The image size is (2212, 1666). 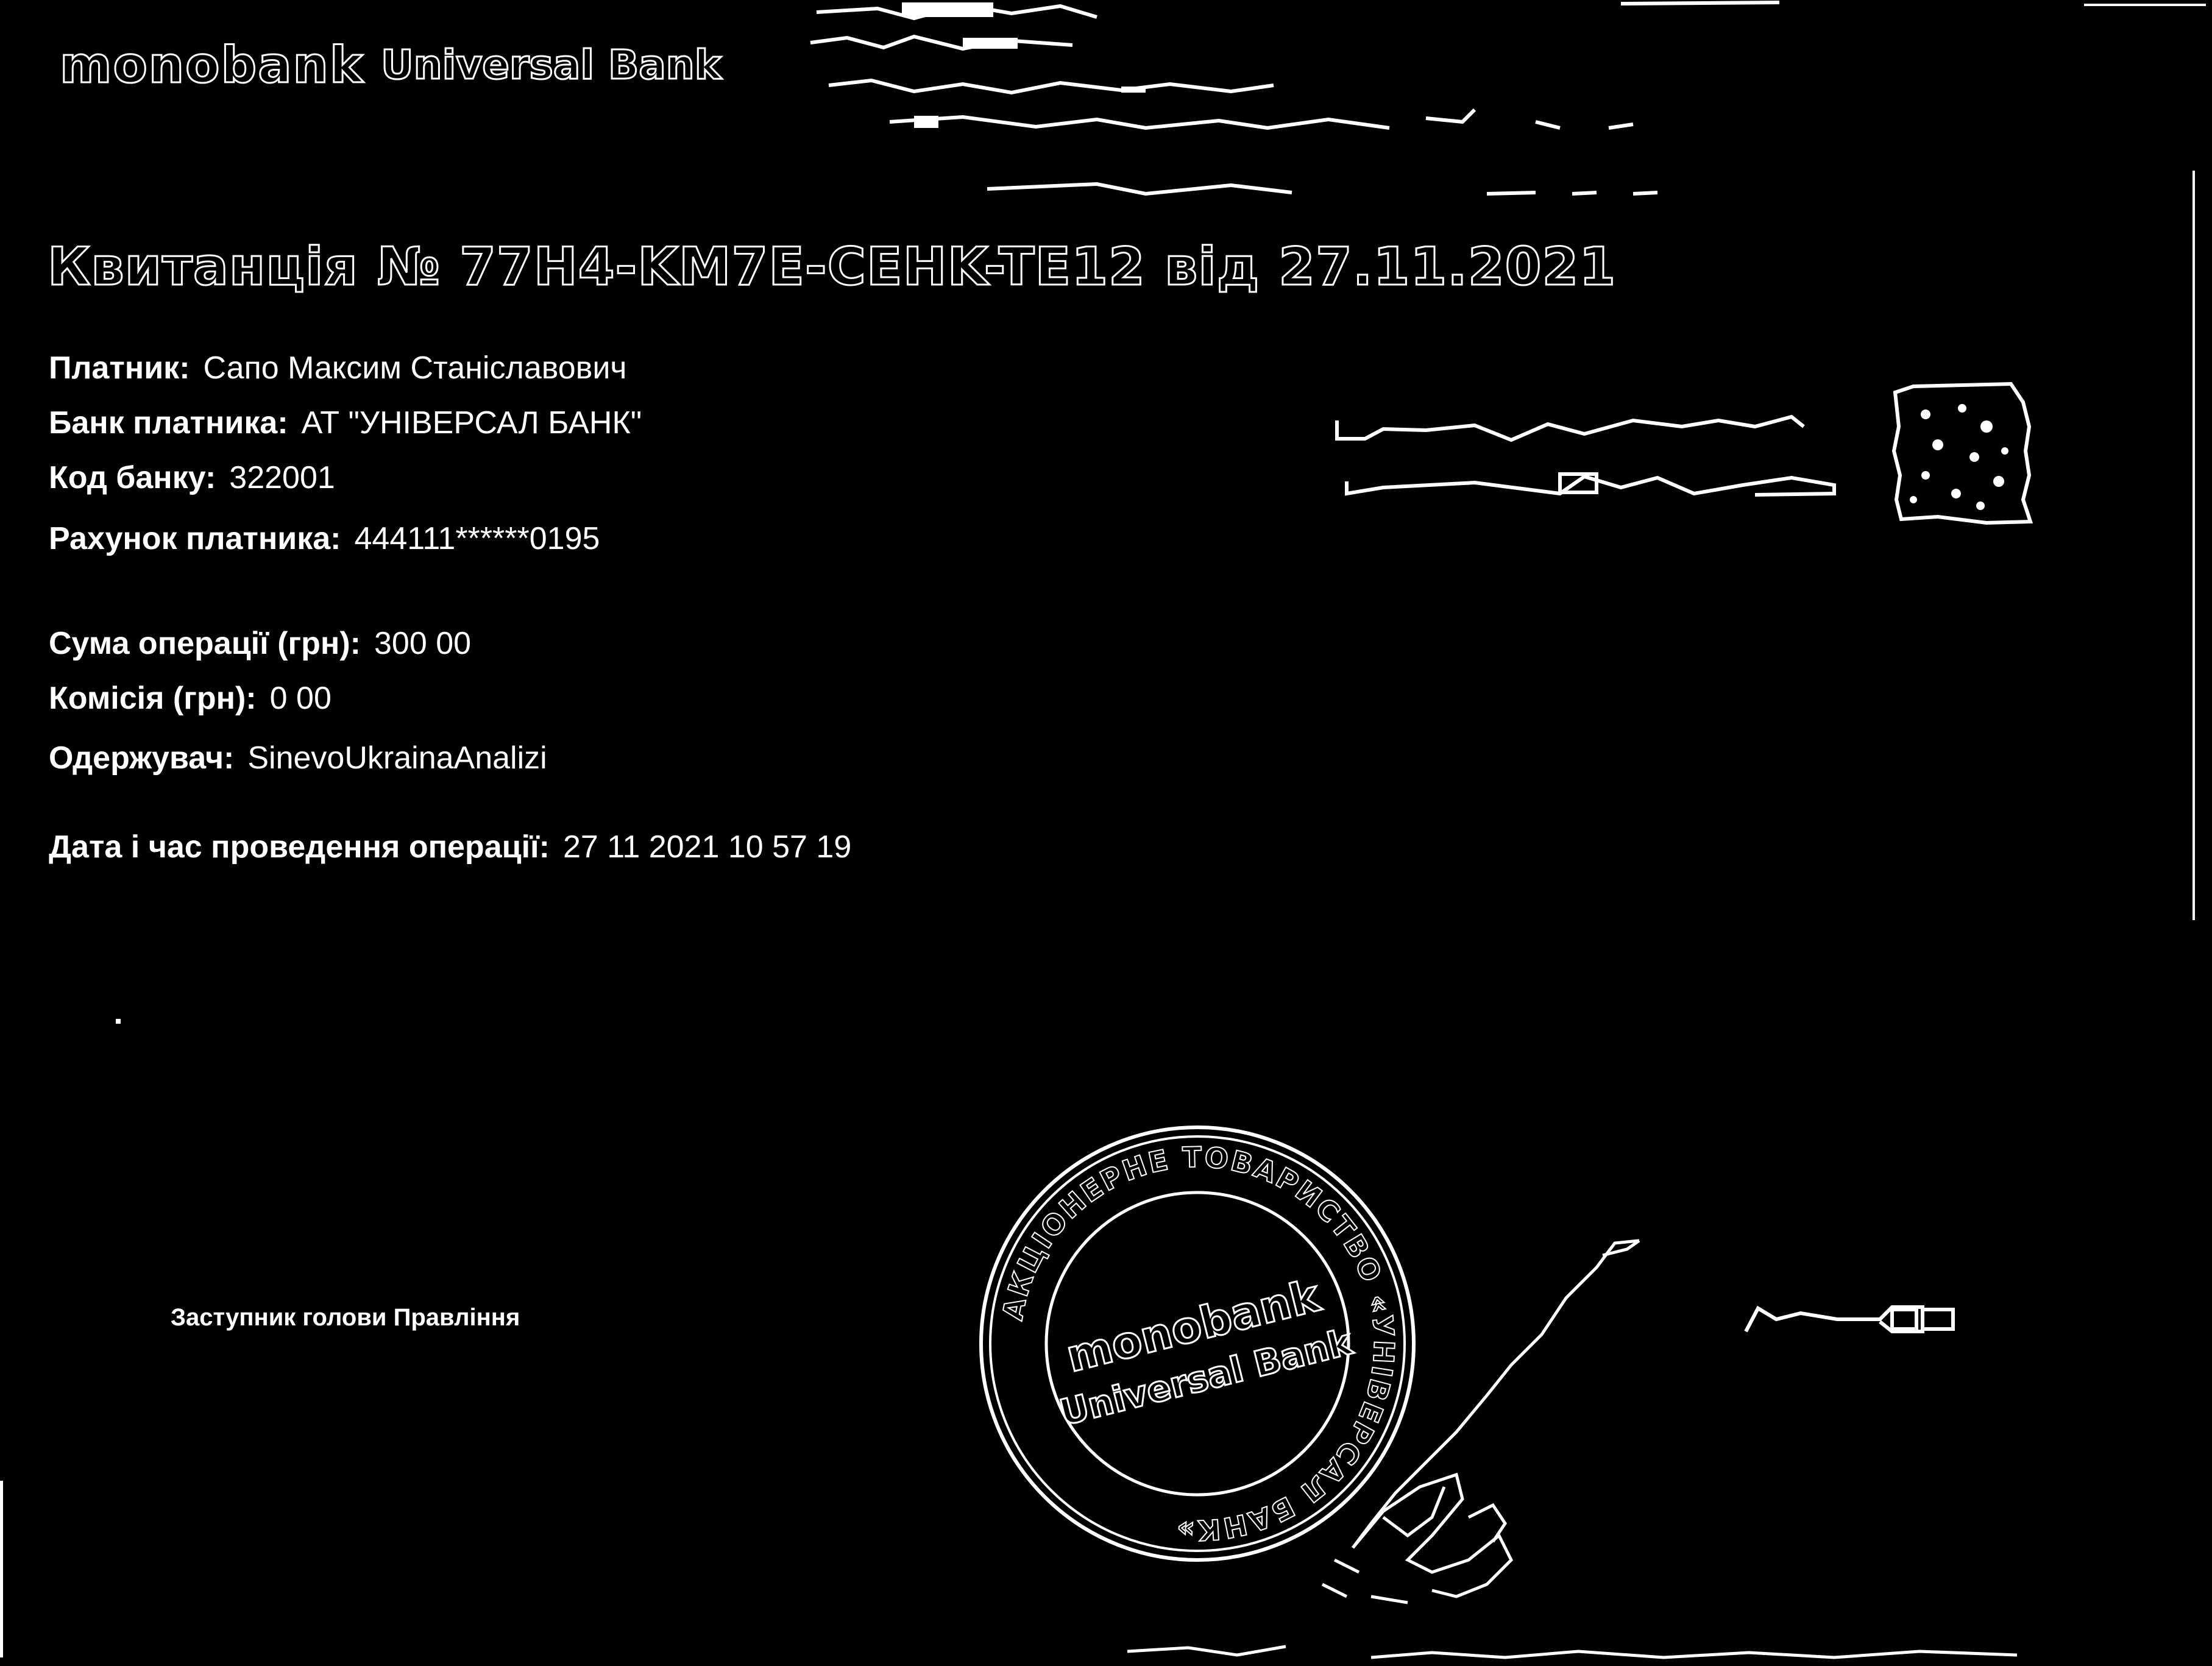 What do you see at coordinates (2194, 545) in the screenshot?
I see `edge-line-right` at bounding box center [2194, 545].